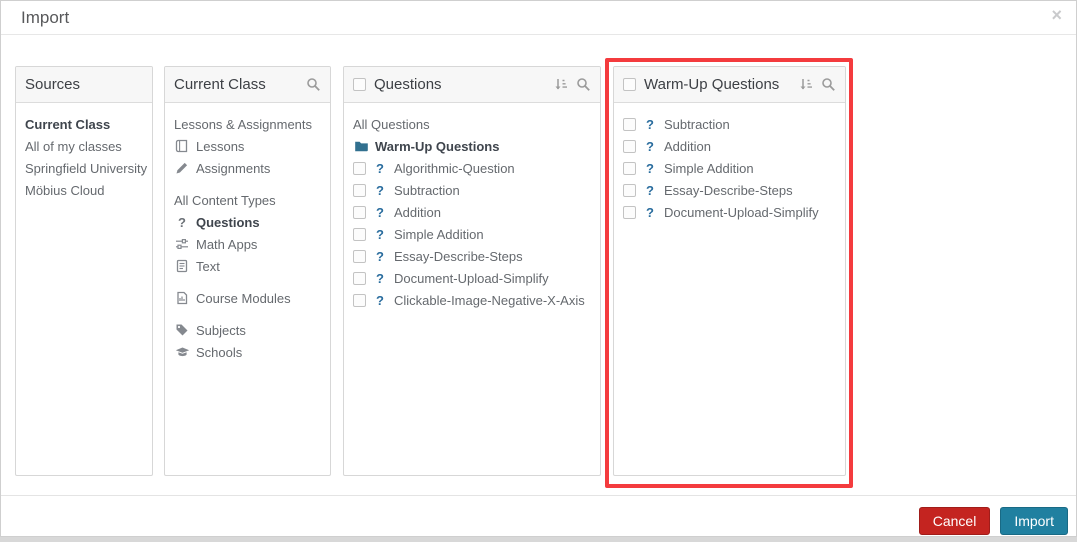  Describe the element at coordinates (68, 124) in the screenshot. I see `list-item-label: Current Class` at that location.